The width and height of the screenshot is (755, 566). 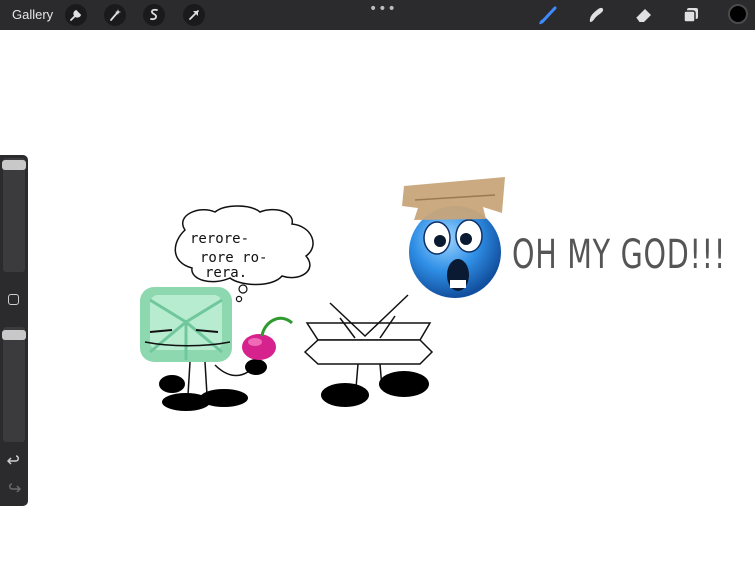 I want to click on exclamation-text: OH MY GOD!!!, so click(x=619, y=255).